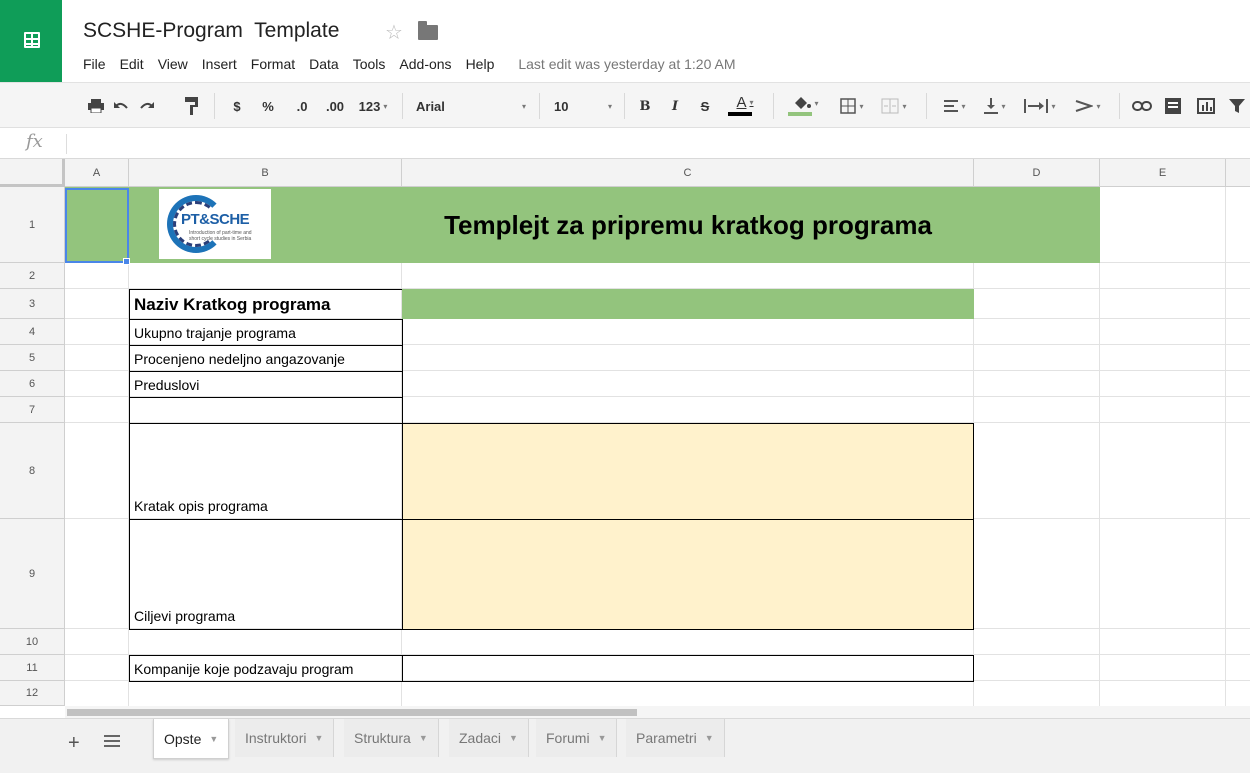 This screenshot has width=1250, height=773. What do you see at coordinates (645, 106) in the screenshot?
I see `bold-button: B` at bounding box center [645, 106].